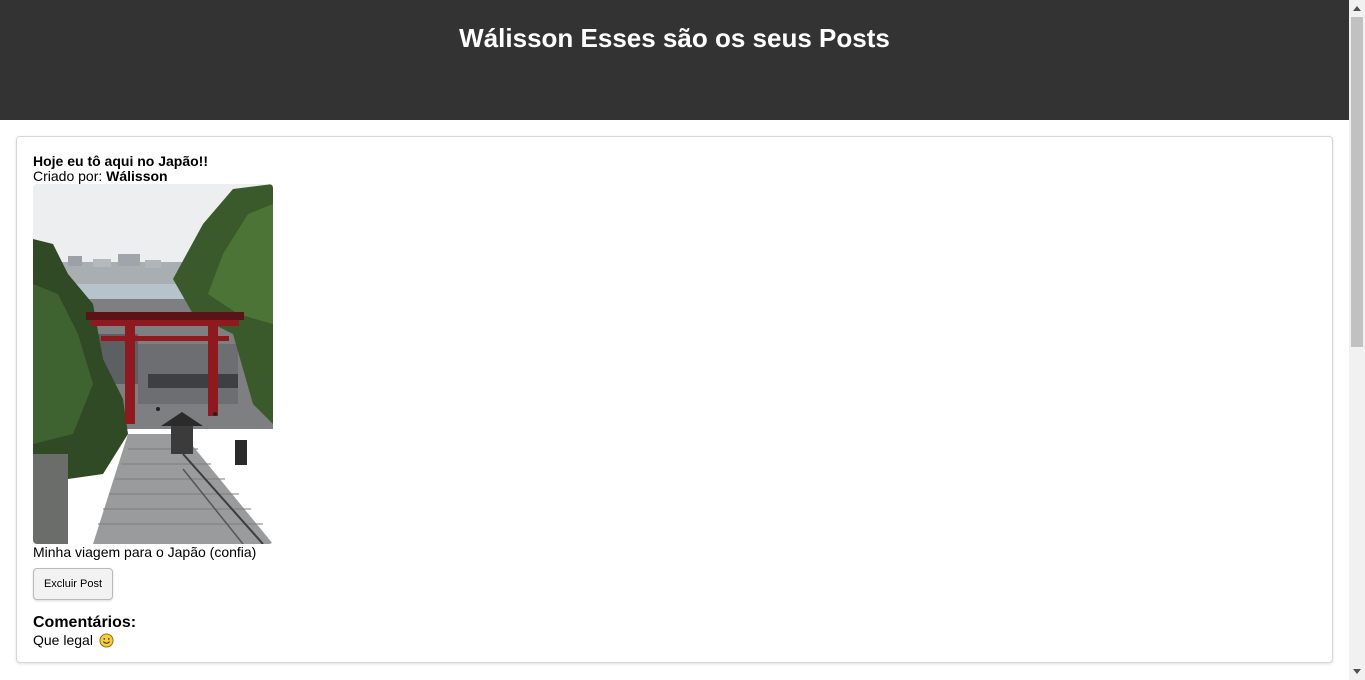 This screenshot has height=680, width=1365. I want to click on author-name: Wálisson, so click(137, 176).